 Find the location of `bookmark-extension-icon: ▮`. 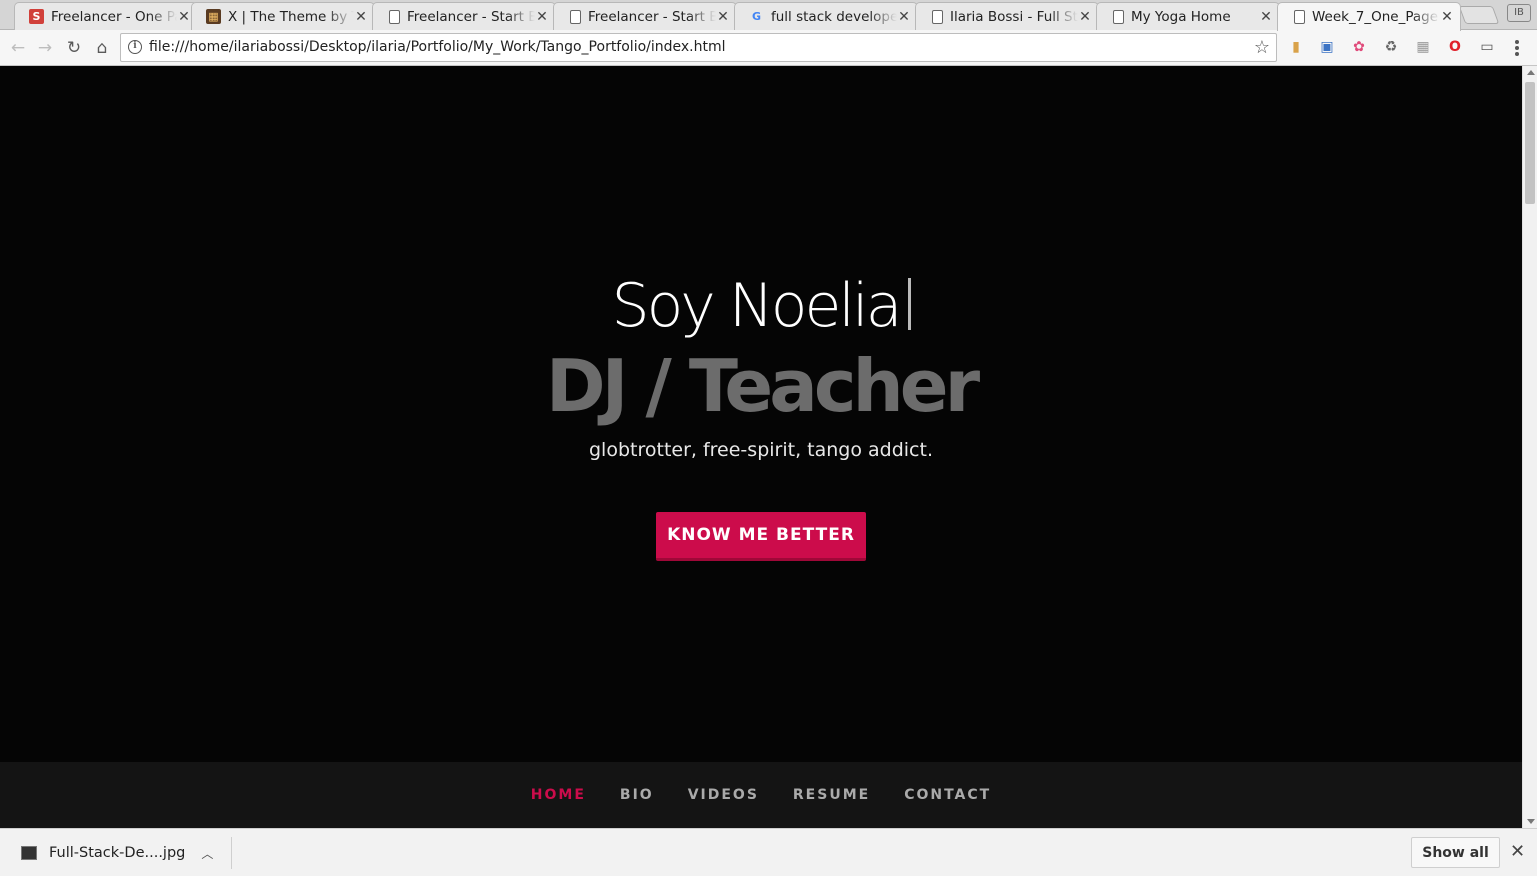

bookmark-extension-icon: ▮ is located at coordinates (1296, 47).